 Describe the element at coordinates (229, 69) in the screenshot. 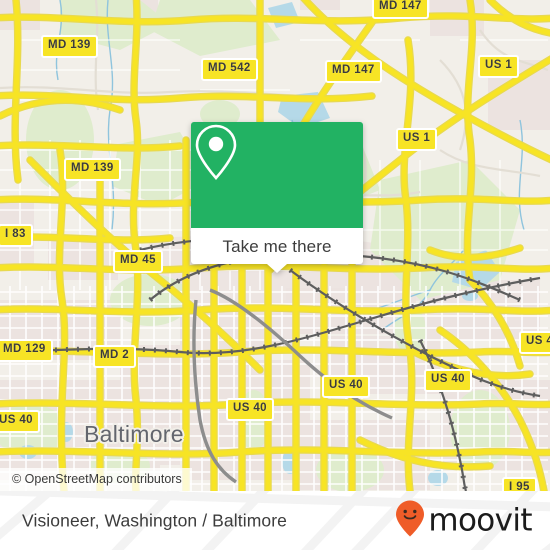

I see `route-shield: MD 542` at that location.